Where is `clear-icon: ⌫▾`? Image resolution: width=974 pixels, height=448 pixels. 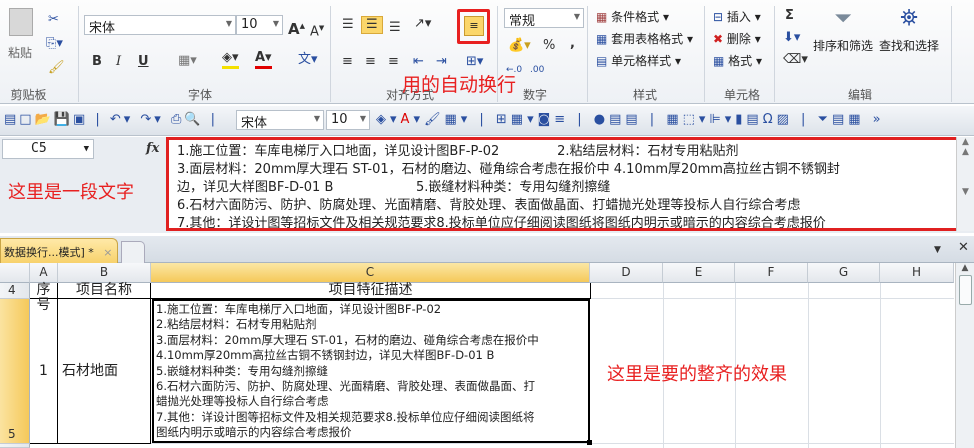 clear-icon: ⌫▾ is located at coordinates (795, 60).